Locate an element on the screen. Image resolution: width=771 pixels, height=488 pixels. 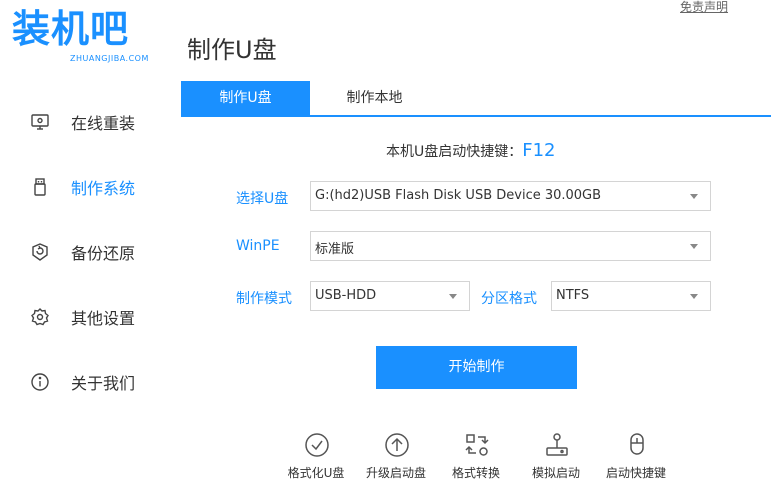
tool-simulate-boot: 模拟启动 is located at coordinates (556, 457).